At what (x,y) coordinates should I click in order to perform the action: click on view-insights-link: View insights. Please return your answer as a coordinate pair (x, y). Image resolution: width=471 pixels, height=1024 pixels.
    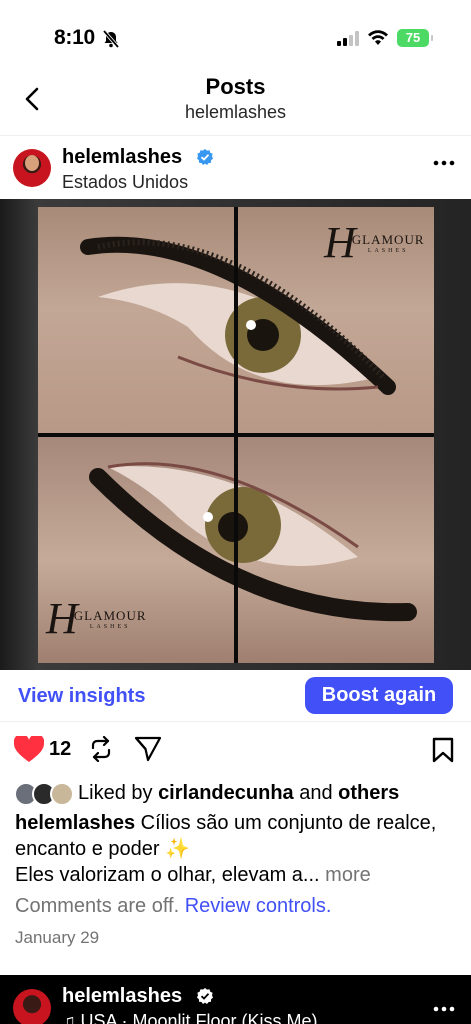
    Looking at the image, I should click on (81, 696).